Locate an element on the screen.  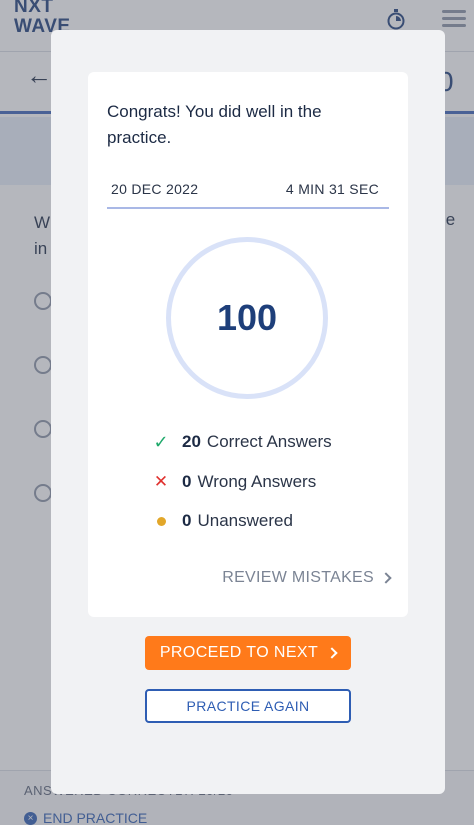
proceed-to-next-button: PROCEED TO NEXT is located at coordinates (248, 653).